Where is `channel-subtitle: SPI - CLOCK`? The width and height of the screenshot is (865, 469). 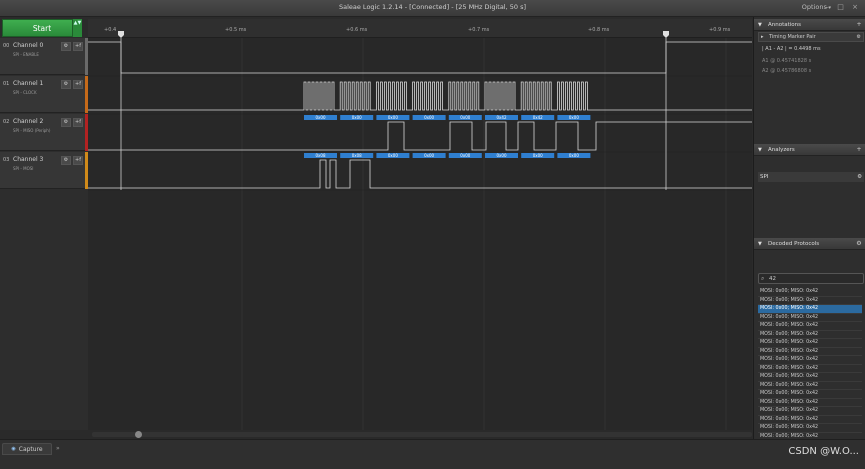 channel-subtitle: SPI - CLOCK is located at coordinates (25, 92).